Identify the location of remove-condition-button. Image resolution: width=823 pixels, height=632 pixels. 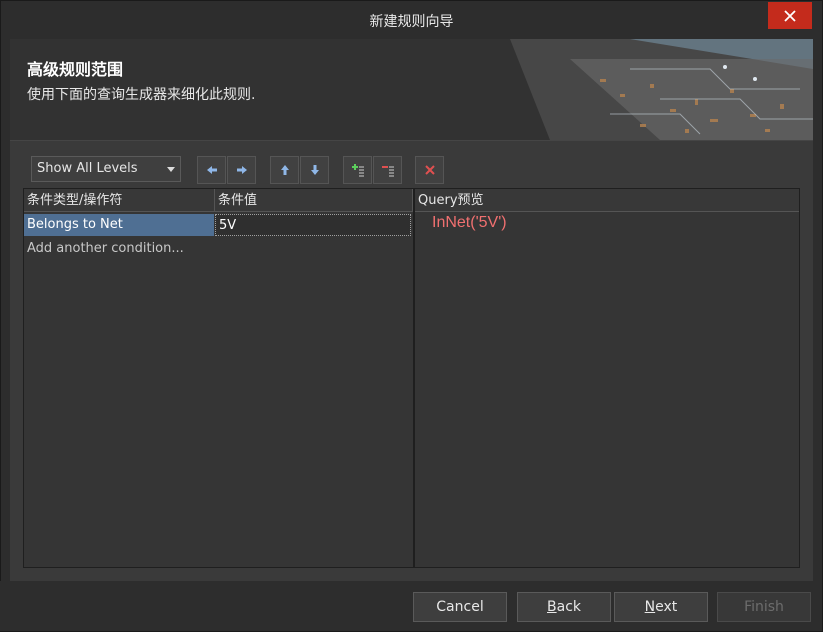
(387, 170).